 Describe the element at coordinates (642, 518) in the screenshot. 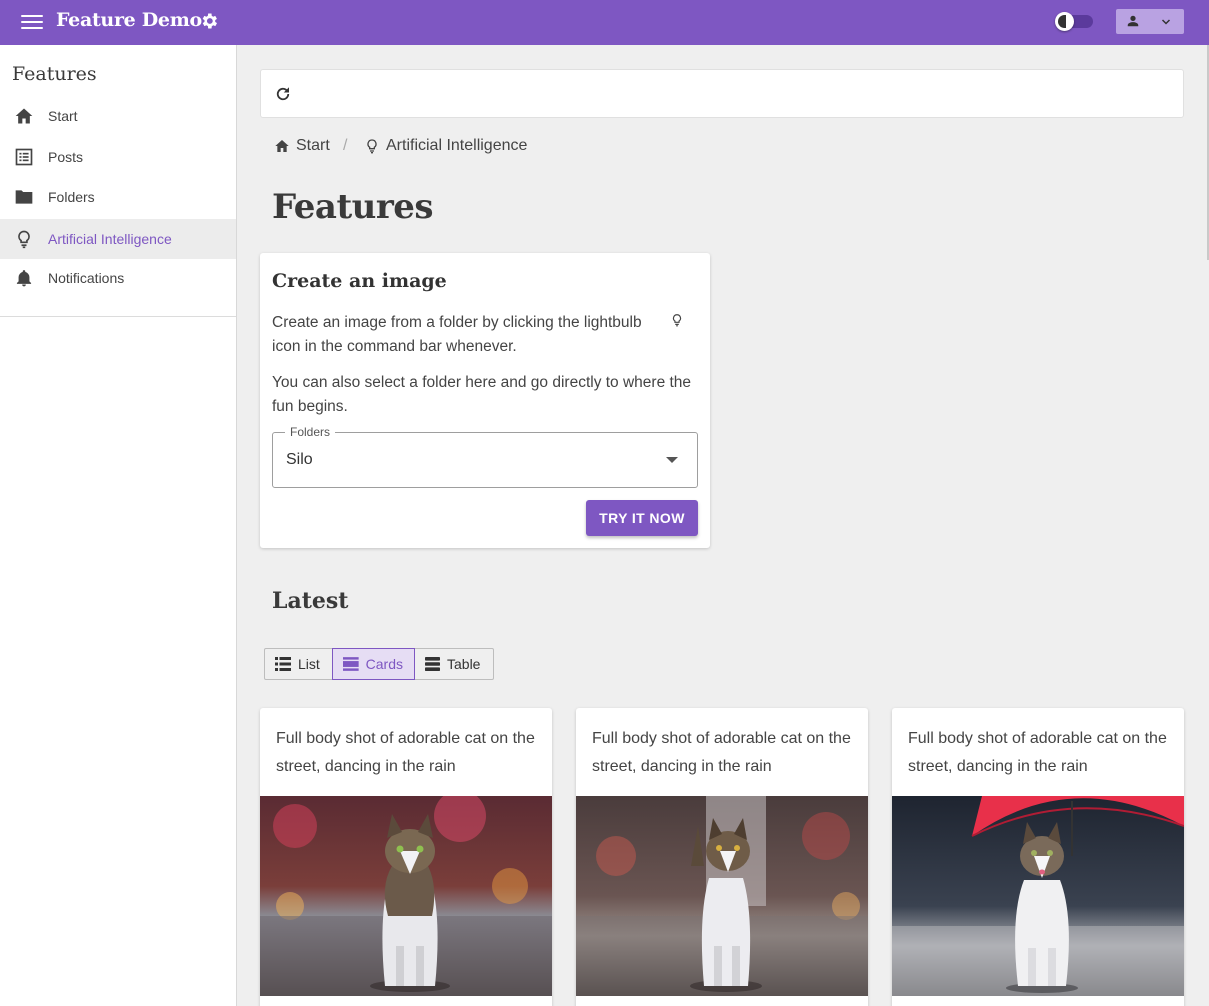

I see `try-it-now-button: TRY IT NOW` at that location.